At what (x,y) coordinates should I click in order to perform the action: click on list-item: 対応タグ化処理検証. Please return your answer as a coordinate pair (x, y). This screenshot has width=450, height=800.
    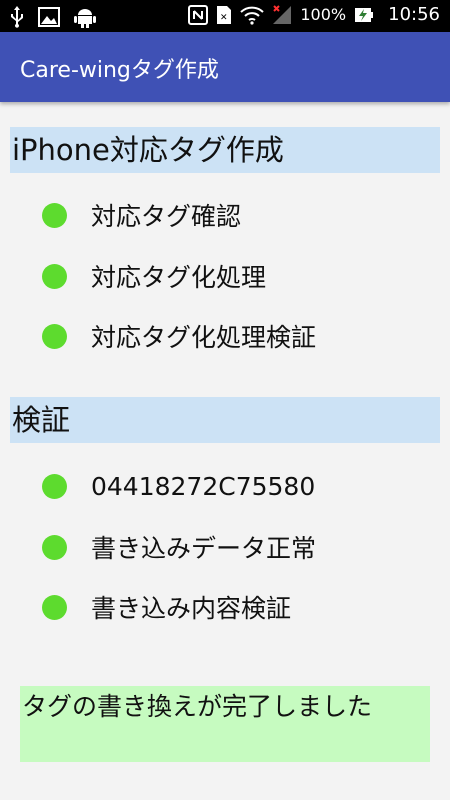
    Looking at the image, I should click on (179, 336).